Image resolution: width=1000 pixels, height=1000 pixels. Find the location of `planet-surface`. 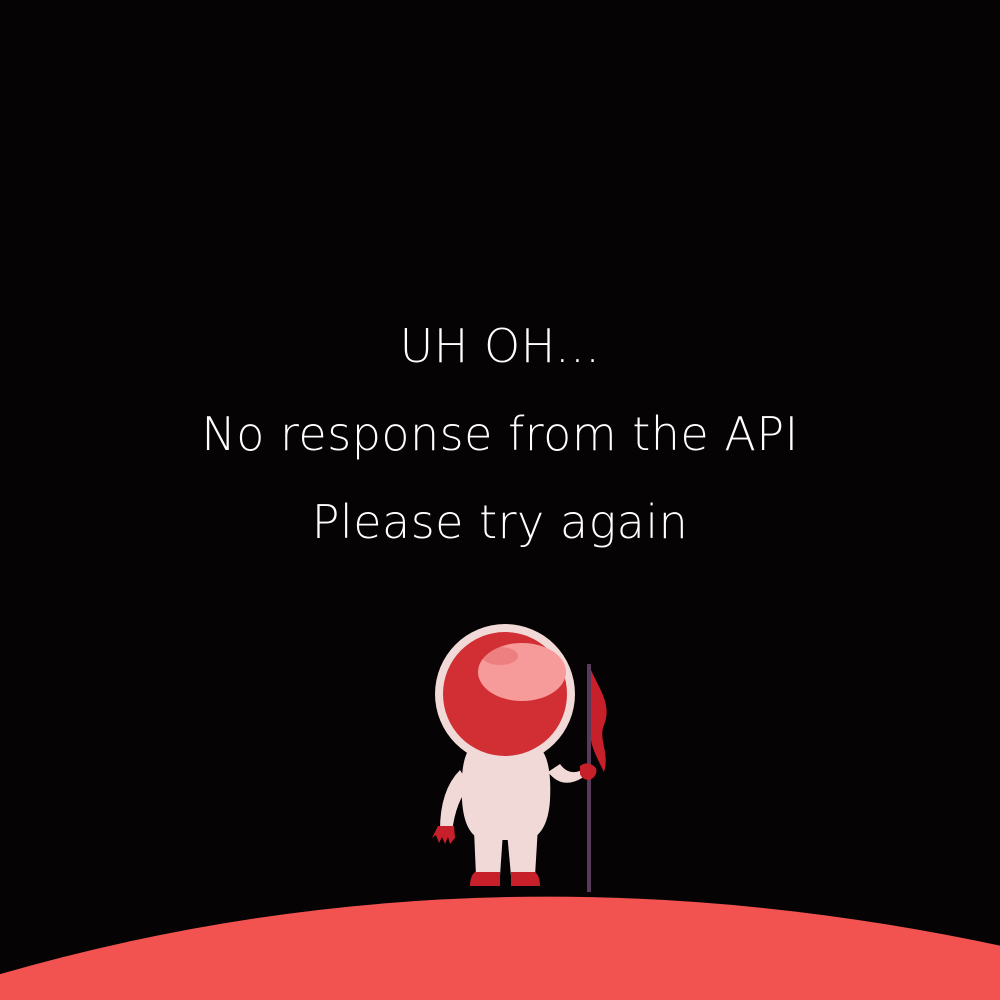

planet-surface is located at coordinates (500, 948).